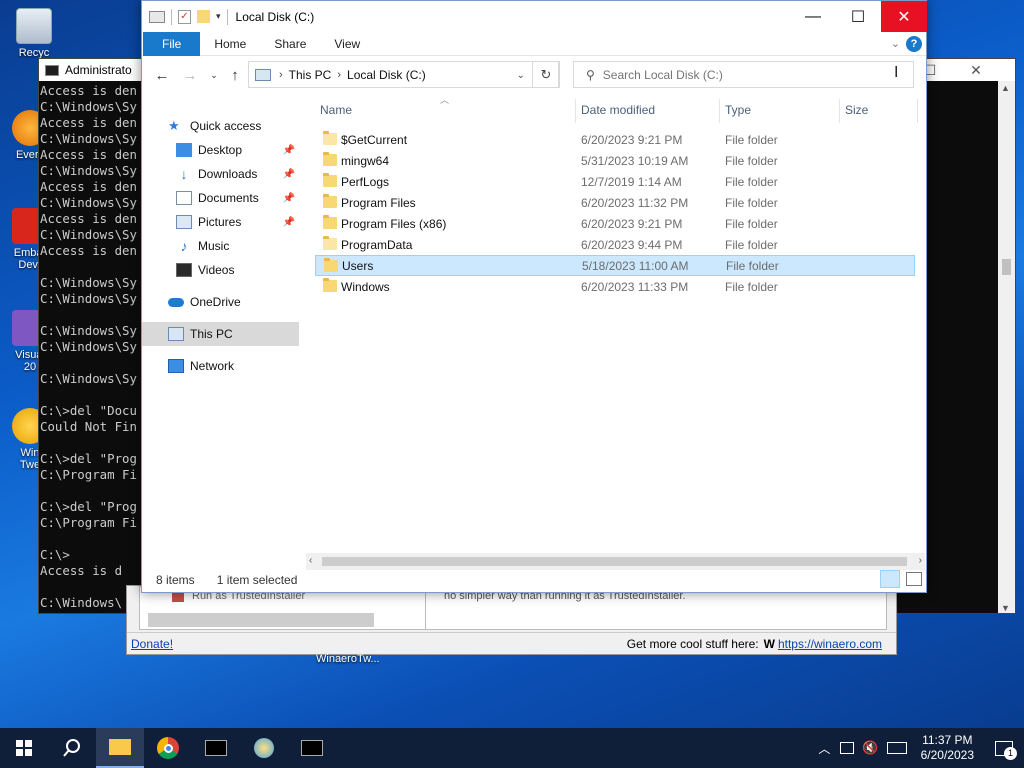  What do you see at coordinates (1005, 88) in the screenshot?
I see `scroll-up-icon: ▲` at bounding box center [1005, 88].